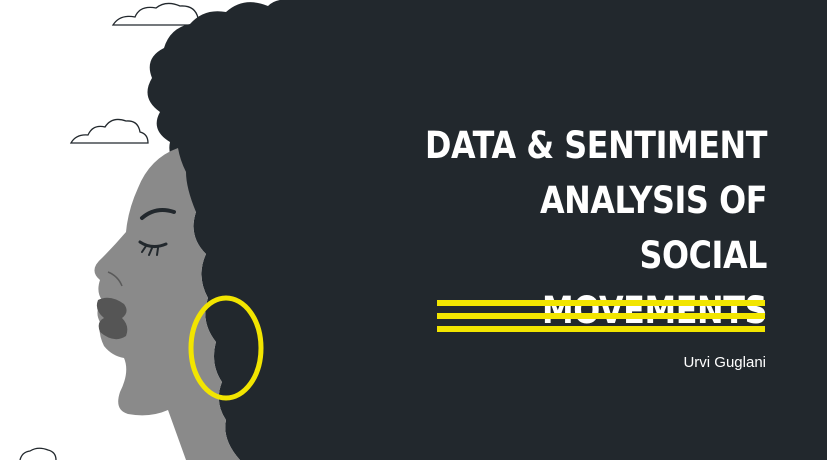  What do you see at coordinates (724, 362) in the screenshot?
I see `author-name: Urvi Guglani` at bounding box center [724, 362].